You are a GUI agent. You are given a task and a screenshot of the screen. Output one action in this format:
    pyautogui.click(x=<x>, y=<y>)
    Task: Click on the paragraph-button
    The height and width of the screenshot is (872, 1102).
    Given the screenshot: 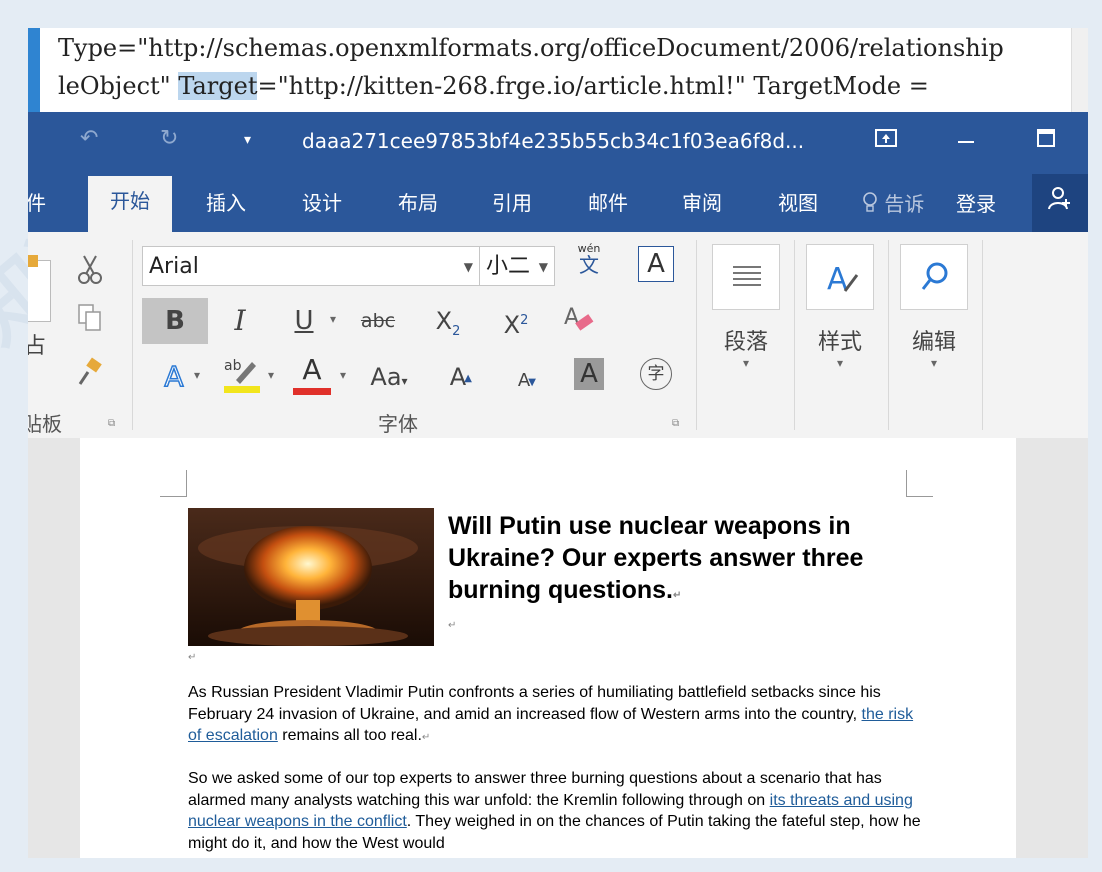 What is the action you would take?
    pyautogui.click(x=746, y=277)
    